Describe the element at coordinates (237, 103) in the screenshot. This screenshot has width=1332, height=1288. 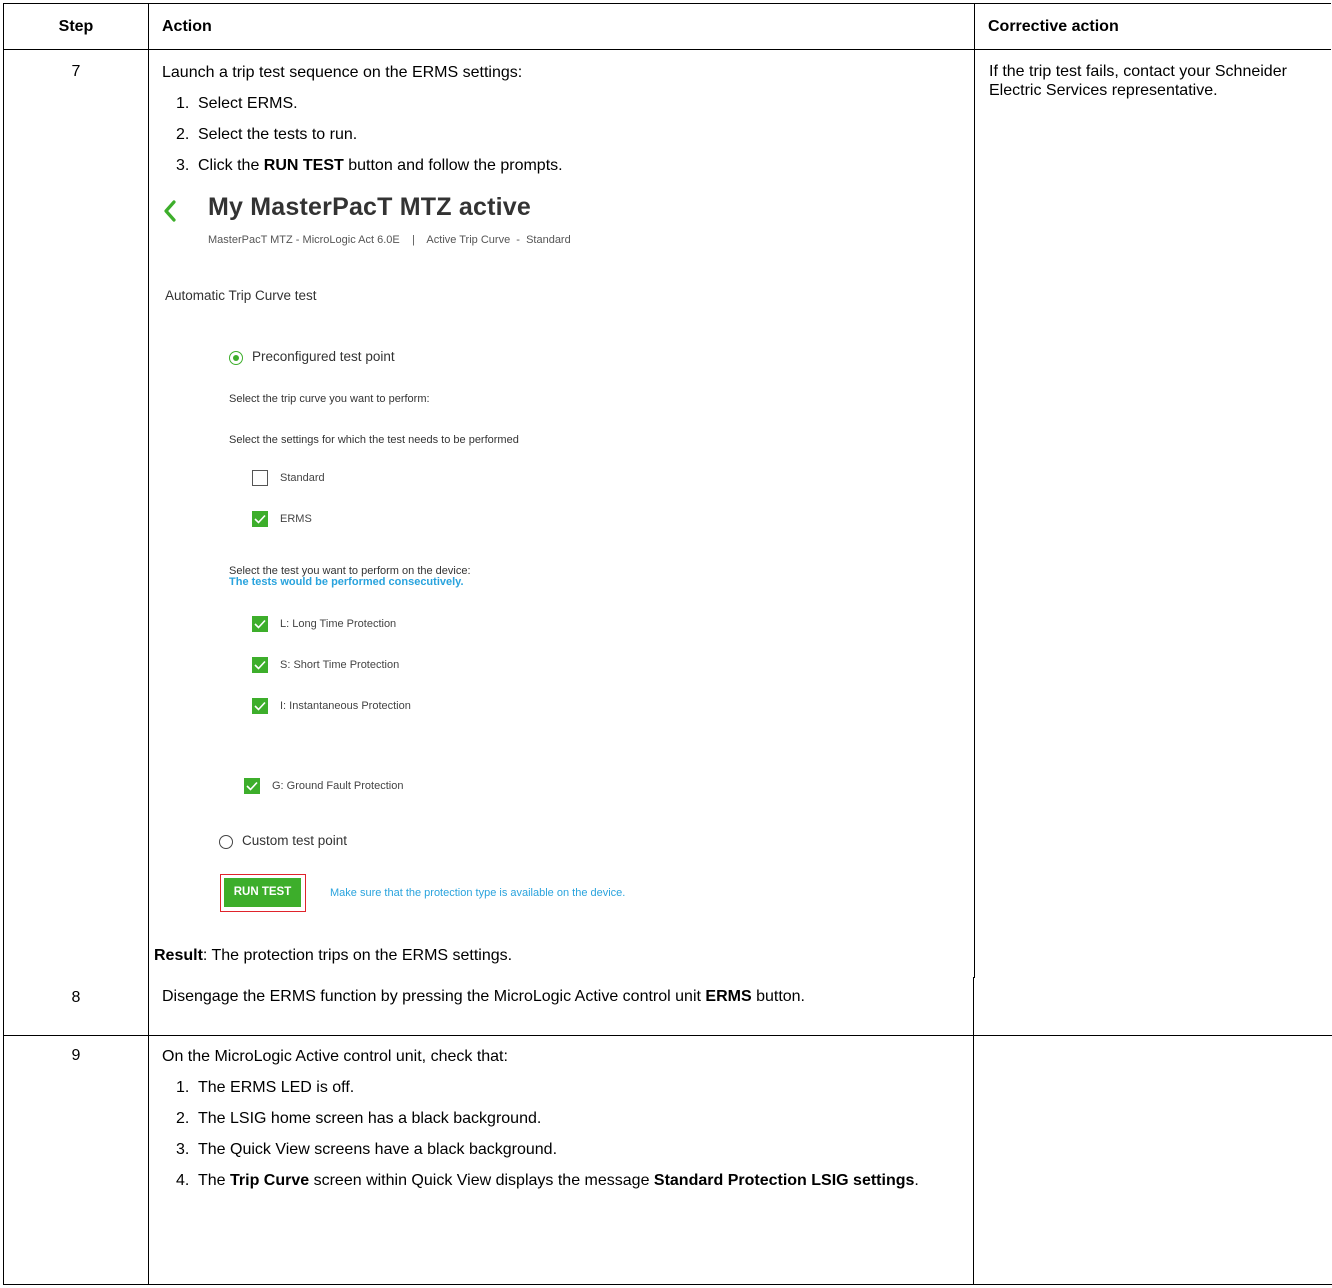
I see `list-item: 1. Select ERMS.` at that location.